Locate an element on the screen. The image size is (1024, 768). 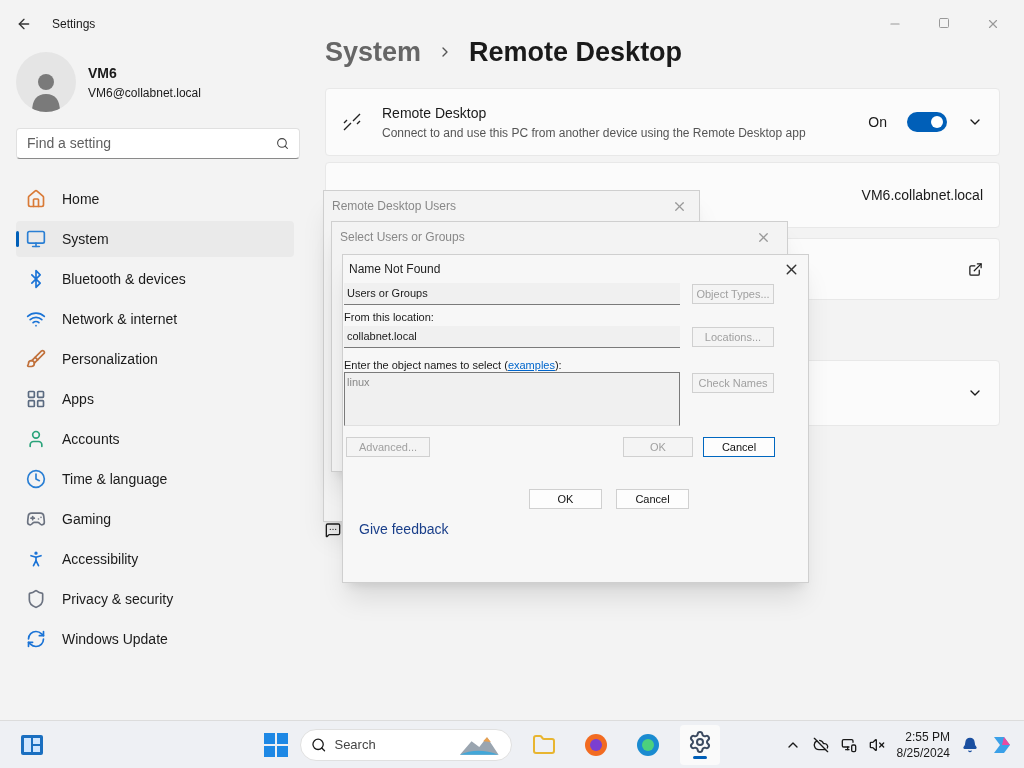
wifi-icon is located at coordinates (36, 319).